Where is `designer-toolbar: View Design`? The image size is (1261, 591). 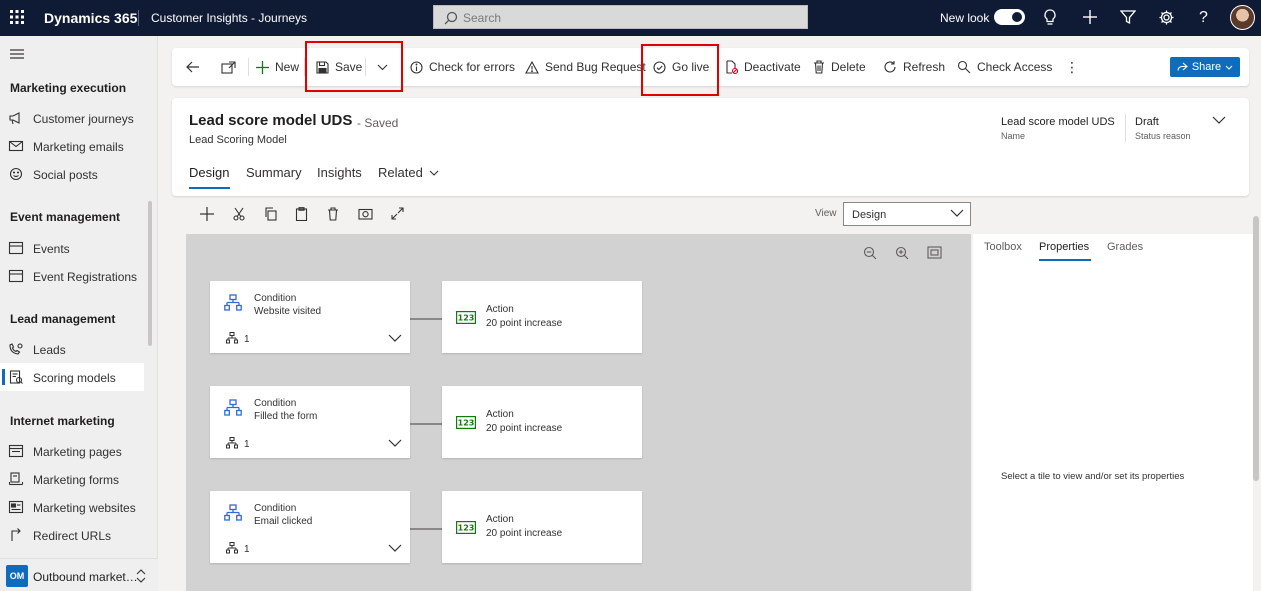 designer-toolbar: View Design is located at coordinates (578, 215).